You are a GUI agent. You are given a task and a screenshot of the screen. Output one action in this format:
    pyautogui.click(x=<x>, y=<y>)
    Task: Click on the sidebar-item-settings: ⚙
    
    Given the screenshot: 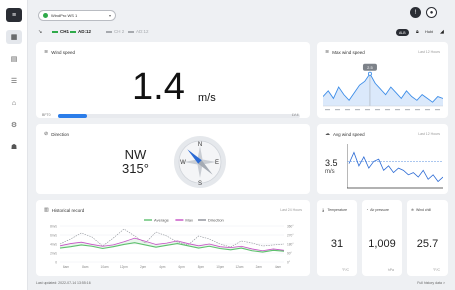 What is the action you would take?
    pyautogui.click(x=14, y=125)
    